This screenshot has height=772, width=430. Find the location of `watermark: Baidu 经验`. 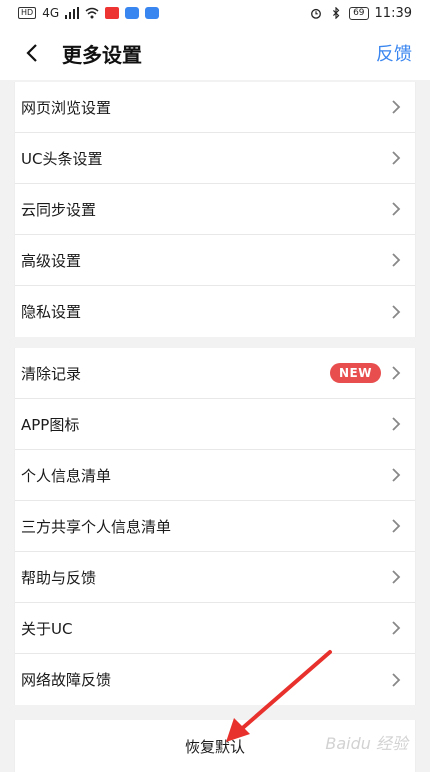

watermark: Baidu 经验 is located at coordinates (366, 743).